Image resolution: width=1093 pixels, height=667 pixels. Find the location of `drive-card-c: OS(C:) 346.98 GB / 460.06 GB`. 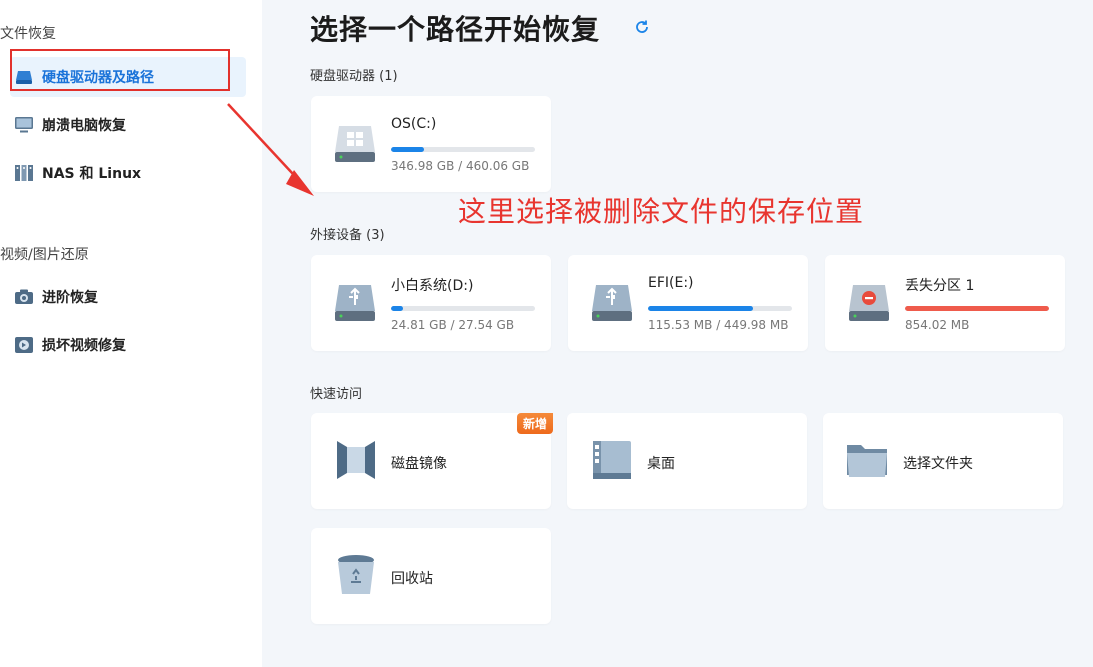

drive-card-c: OS(C:) 346.98 GB / 460.06 GB is located at coordinates (431, 144).